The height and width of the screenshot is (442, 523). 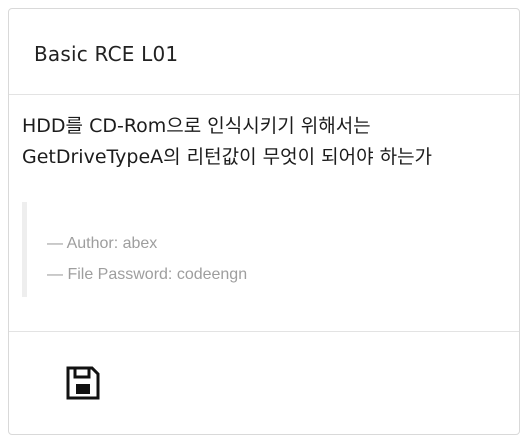 I want to click on floppy-disk-icon, so click(x=83, y=383).